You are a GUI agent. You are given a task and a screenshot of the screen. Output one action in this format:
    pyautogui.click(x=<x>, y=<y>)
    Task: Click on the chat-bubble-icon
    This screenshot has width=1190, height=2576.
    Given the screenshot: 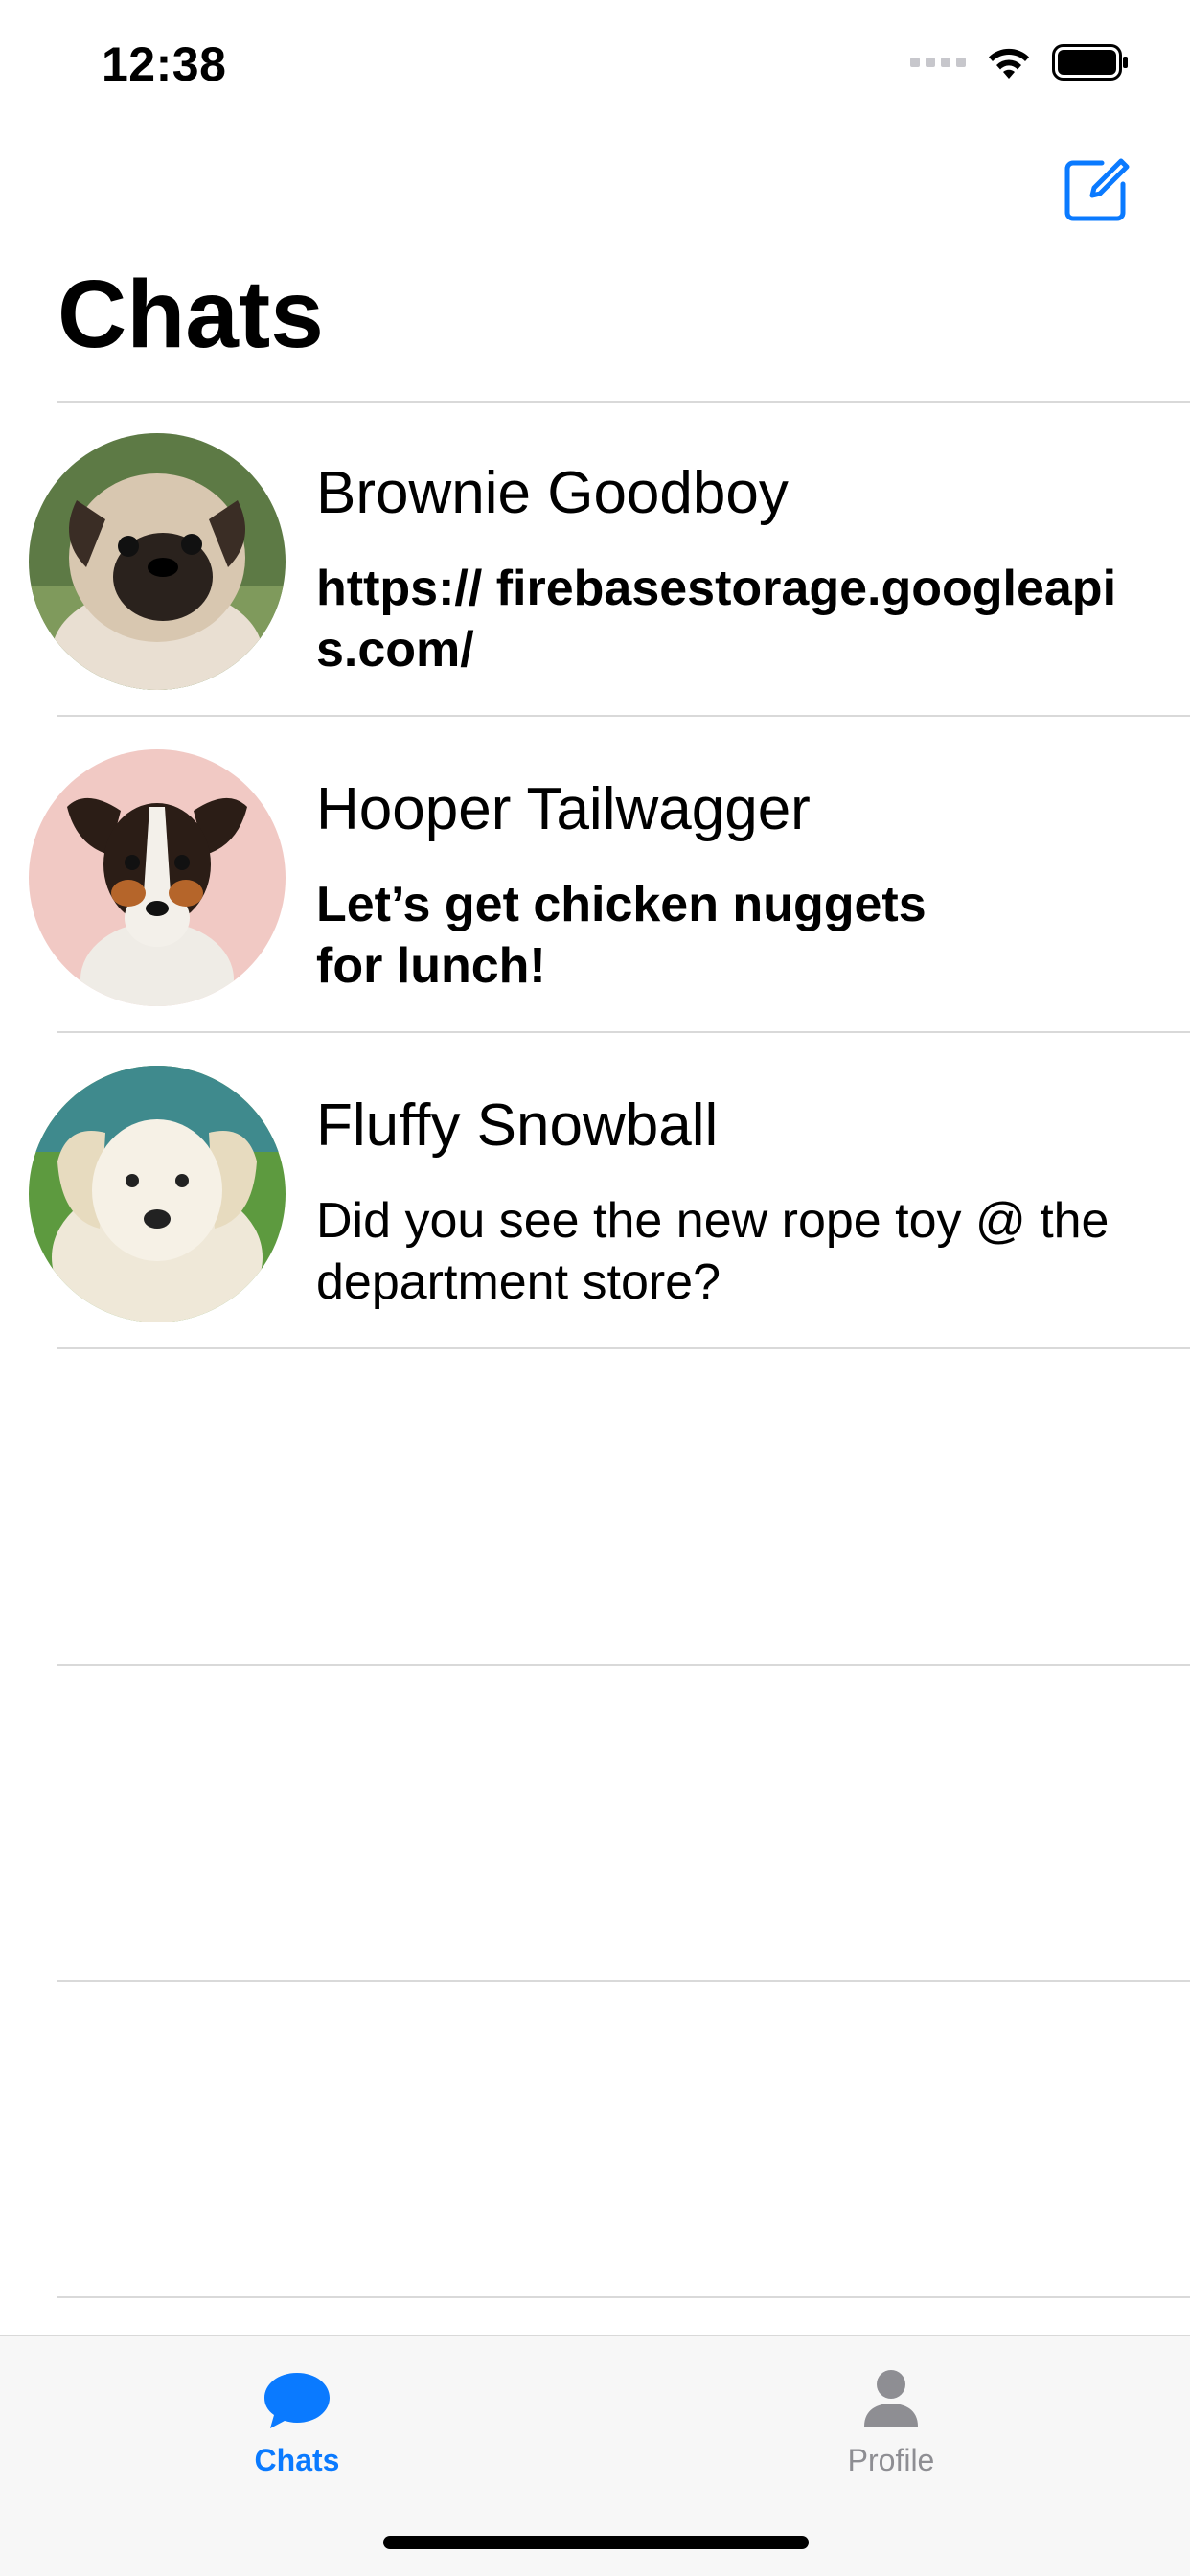 What is the action you would take?
    pyautogui.click(x=297, y=2400)
    